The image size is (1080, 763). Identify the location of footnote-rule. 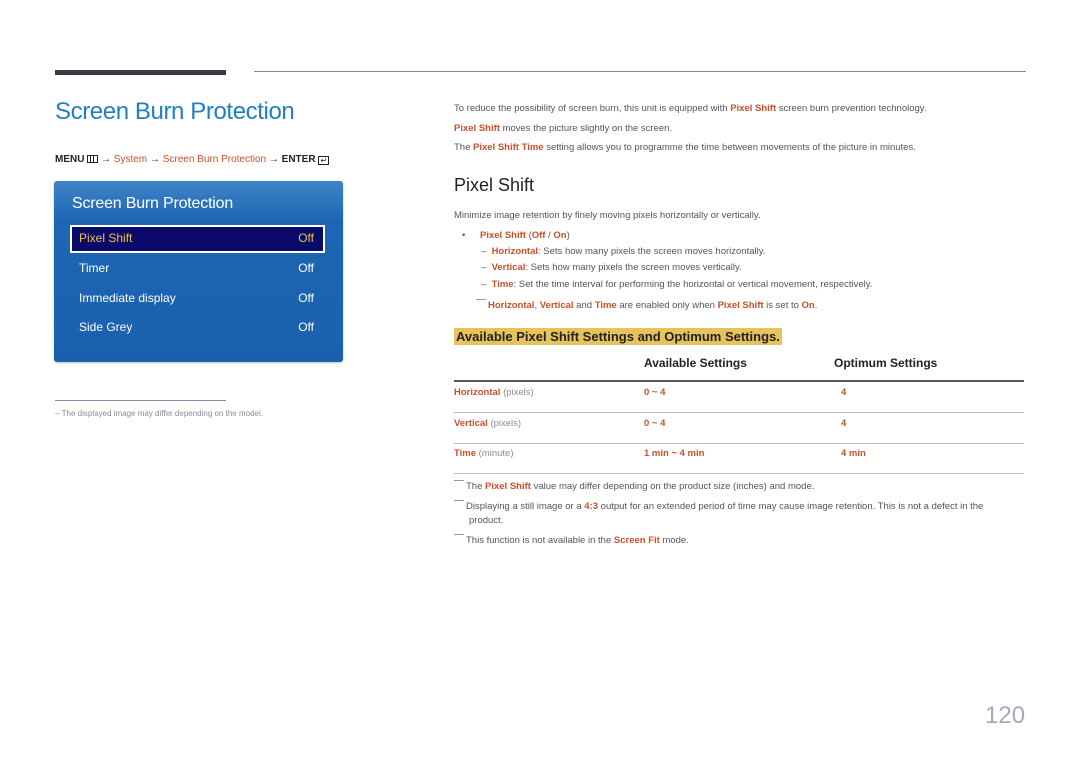
(140, 400).